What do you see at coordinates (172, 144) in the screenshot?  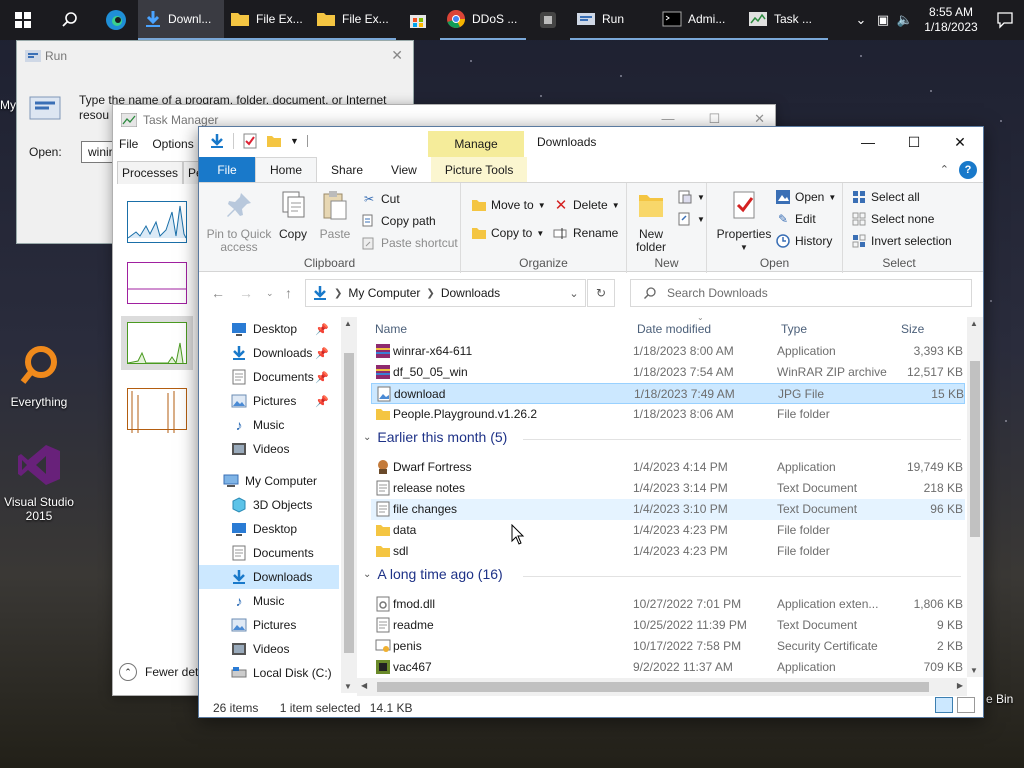 I see `menu-options: Options` at bounding box center [172, 144].